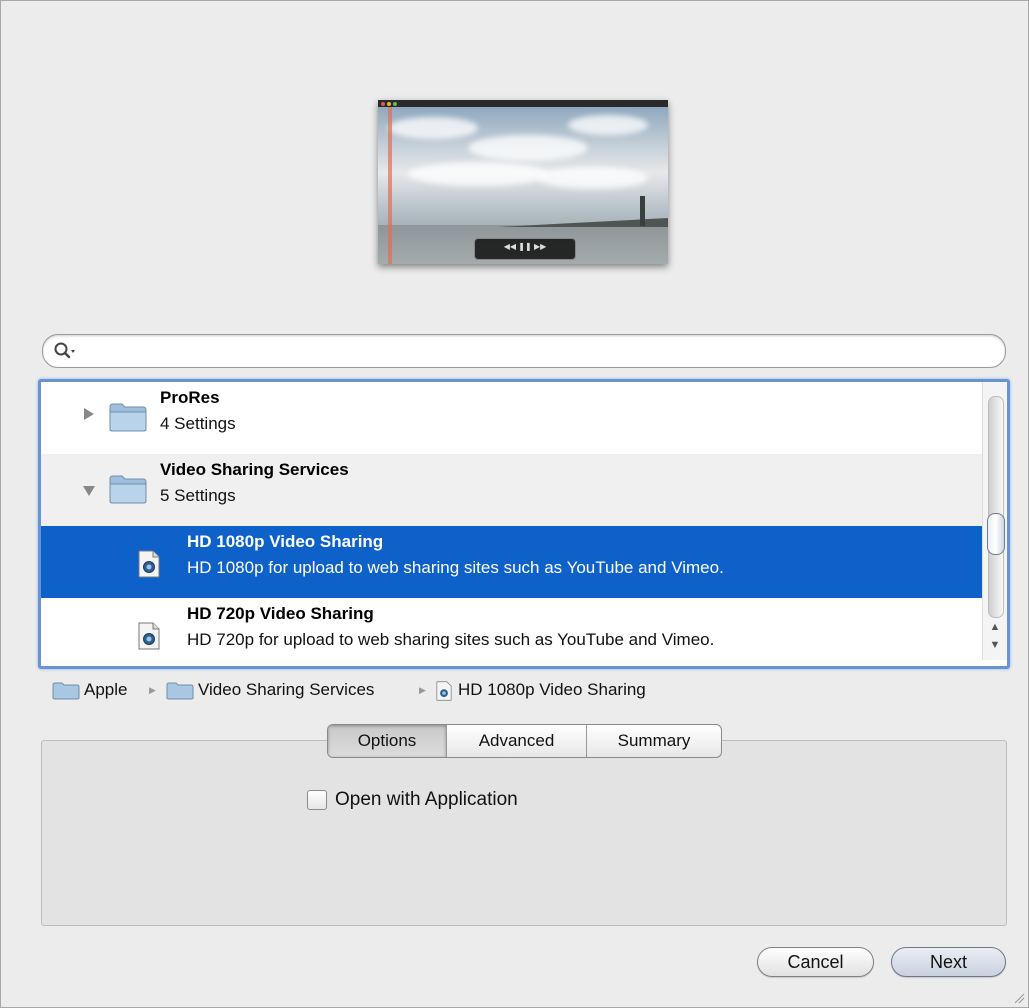  Describe the element at coordinates (1019, 998) in the screenshot. I see `resize-grip-icon` at that location.